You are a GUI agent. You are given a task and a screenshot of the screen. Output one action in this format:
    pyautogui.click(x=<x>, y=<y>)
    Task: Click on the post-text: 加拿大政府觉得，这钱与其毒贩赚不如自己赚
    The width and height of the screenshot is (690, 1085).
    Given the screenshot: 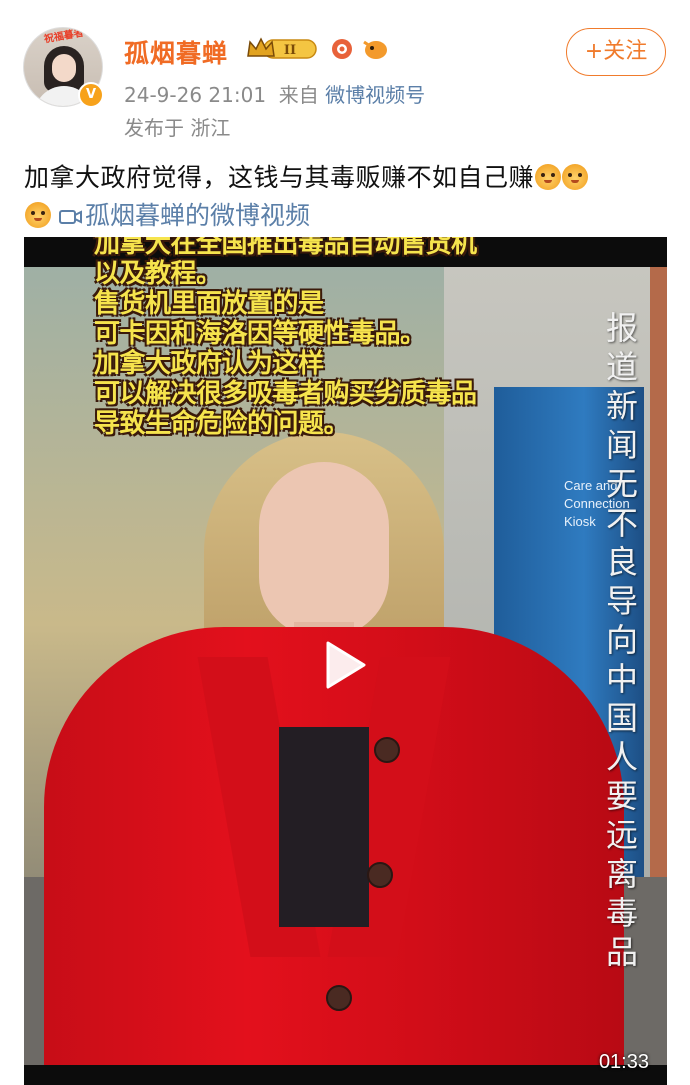 What is the action you would take?
    pyautogui.click(x=306, y=176)
    